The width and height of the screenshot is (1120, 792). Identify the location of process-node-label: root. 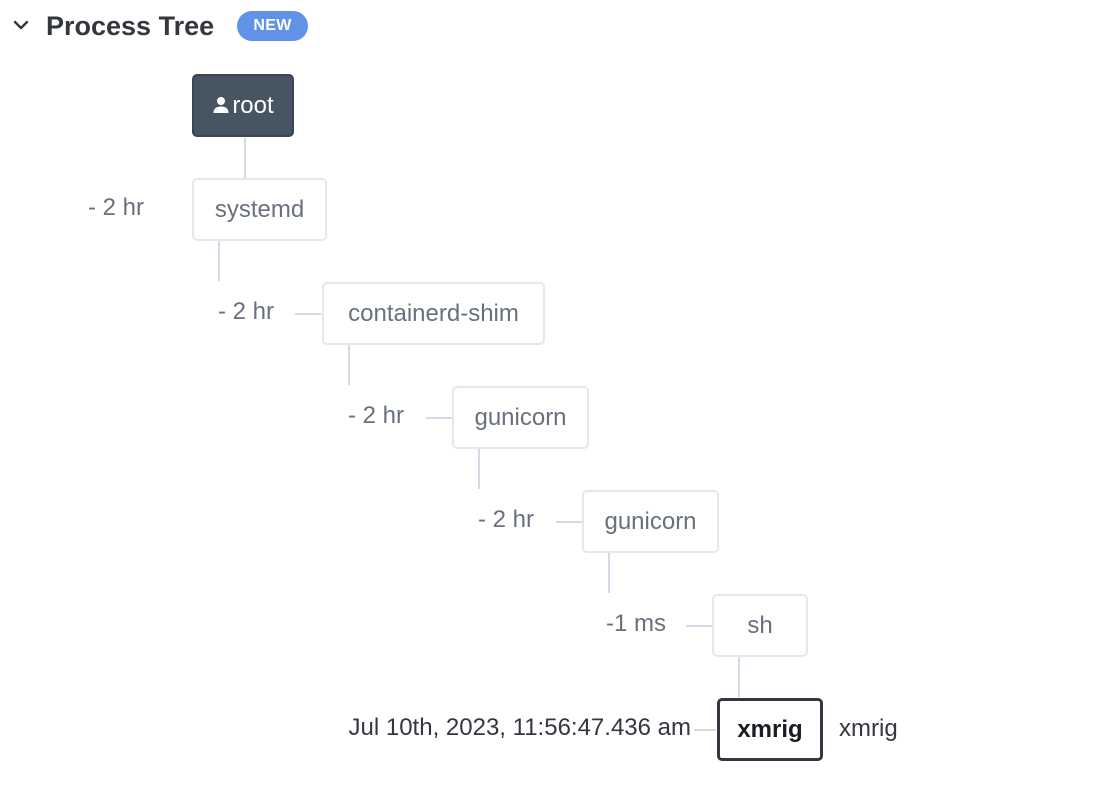
(253, 105).